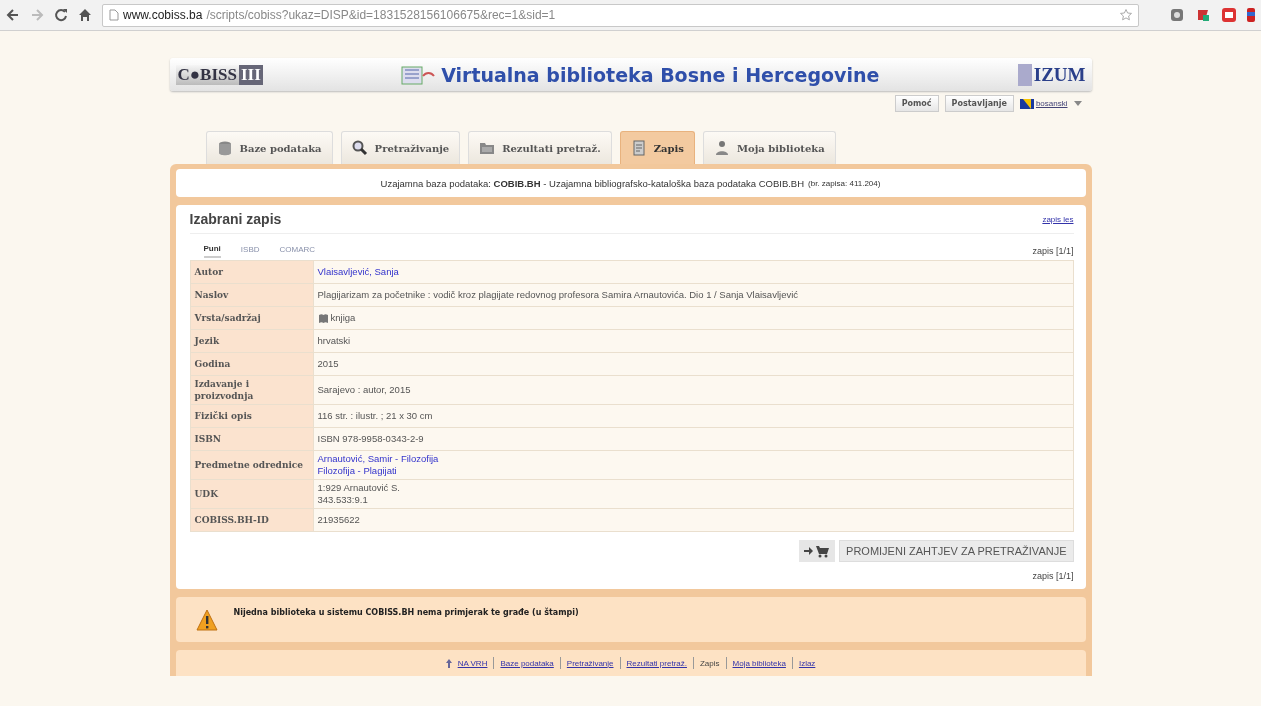 This screenshot has height=706, width=1261. I want to click on url-path: /scripts/cobiss?ukaz=DISP&id=1831528156106675&rec=1&sid=1, so click(381, 15).